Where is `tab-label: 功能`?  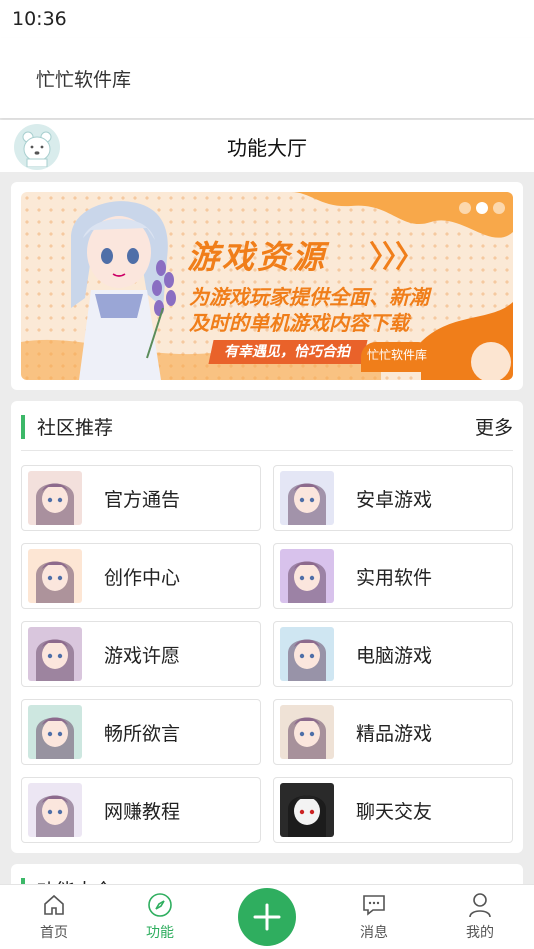
tab-label: 功能 is located at coordinates (160, 933).